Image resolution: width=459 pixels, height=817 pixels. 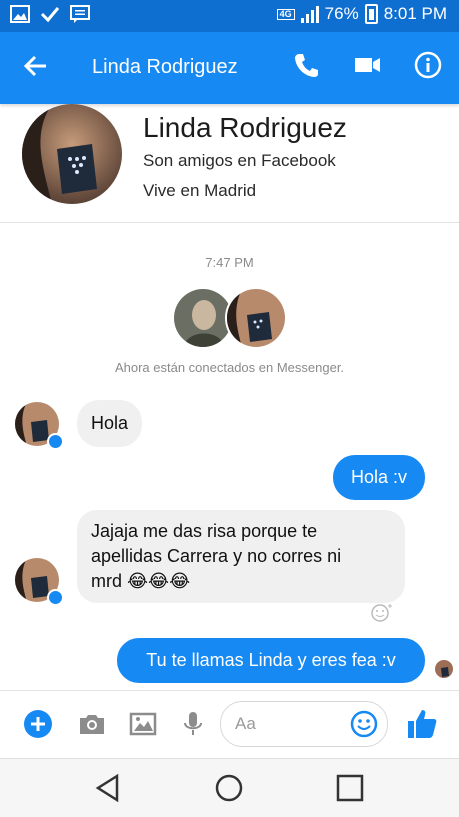 I want to click on outgoing-message: Tu te llamas Linda y eres fea :v, so click(x=271, y=660).